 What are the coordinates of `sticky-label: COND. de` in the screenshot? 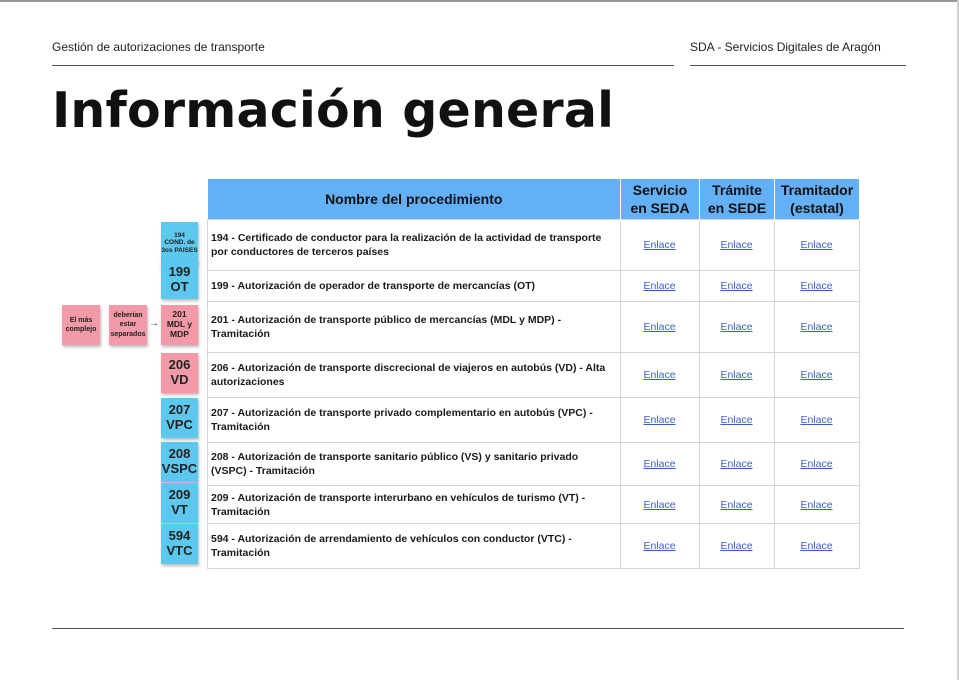 It's located at (179, 243).